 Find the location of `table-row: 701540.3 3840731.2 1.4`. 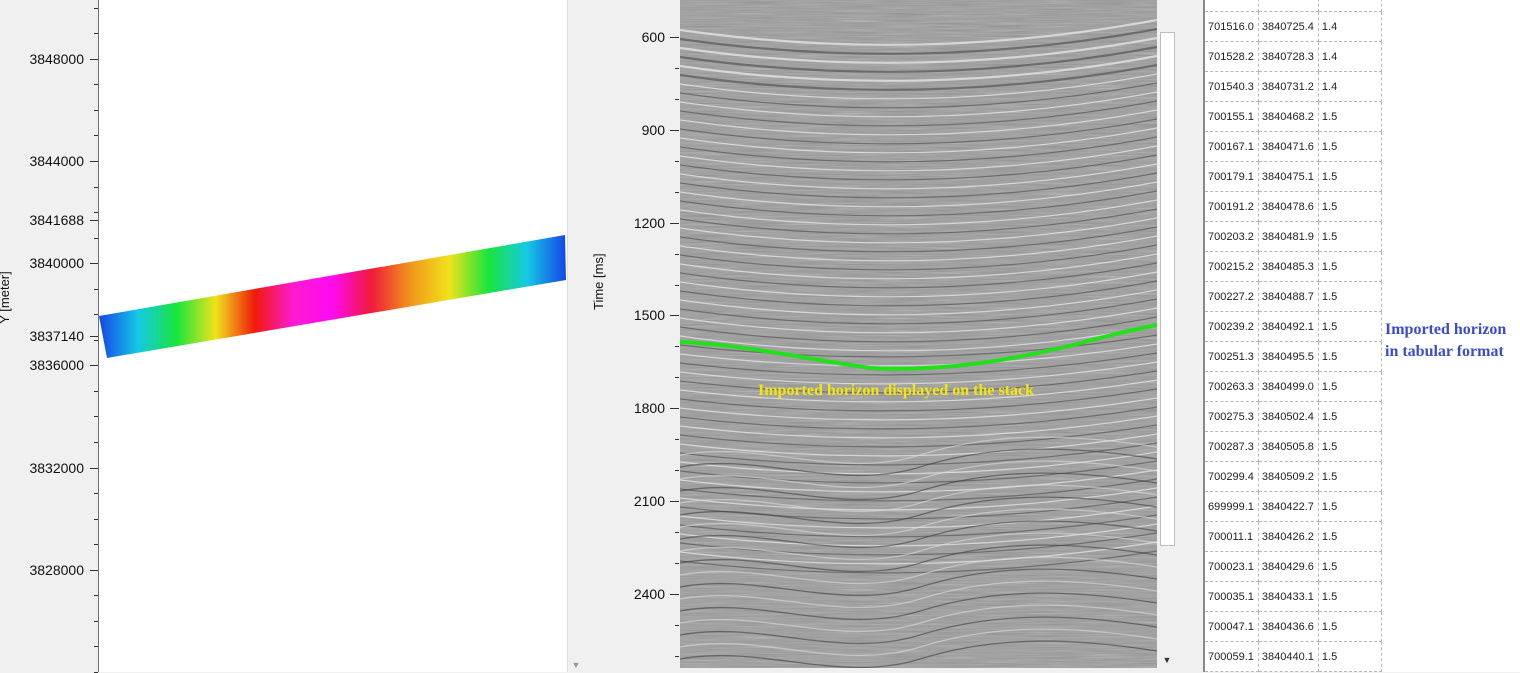

table-row: 701540.3 3840731.2 1.4 is located at coordinates (1293, 86).